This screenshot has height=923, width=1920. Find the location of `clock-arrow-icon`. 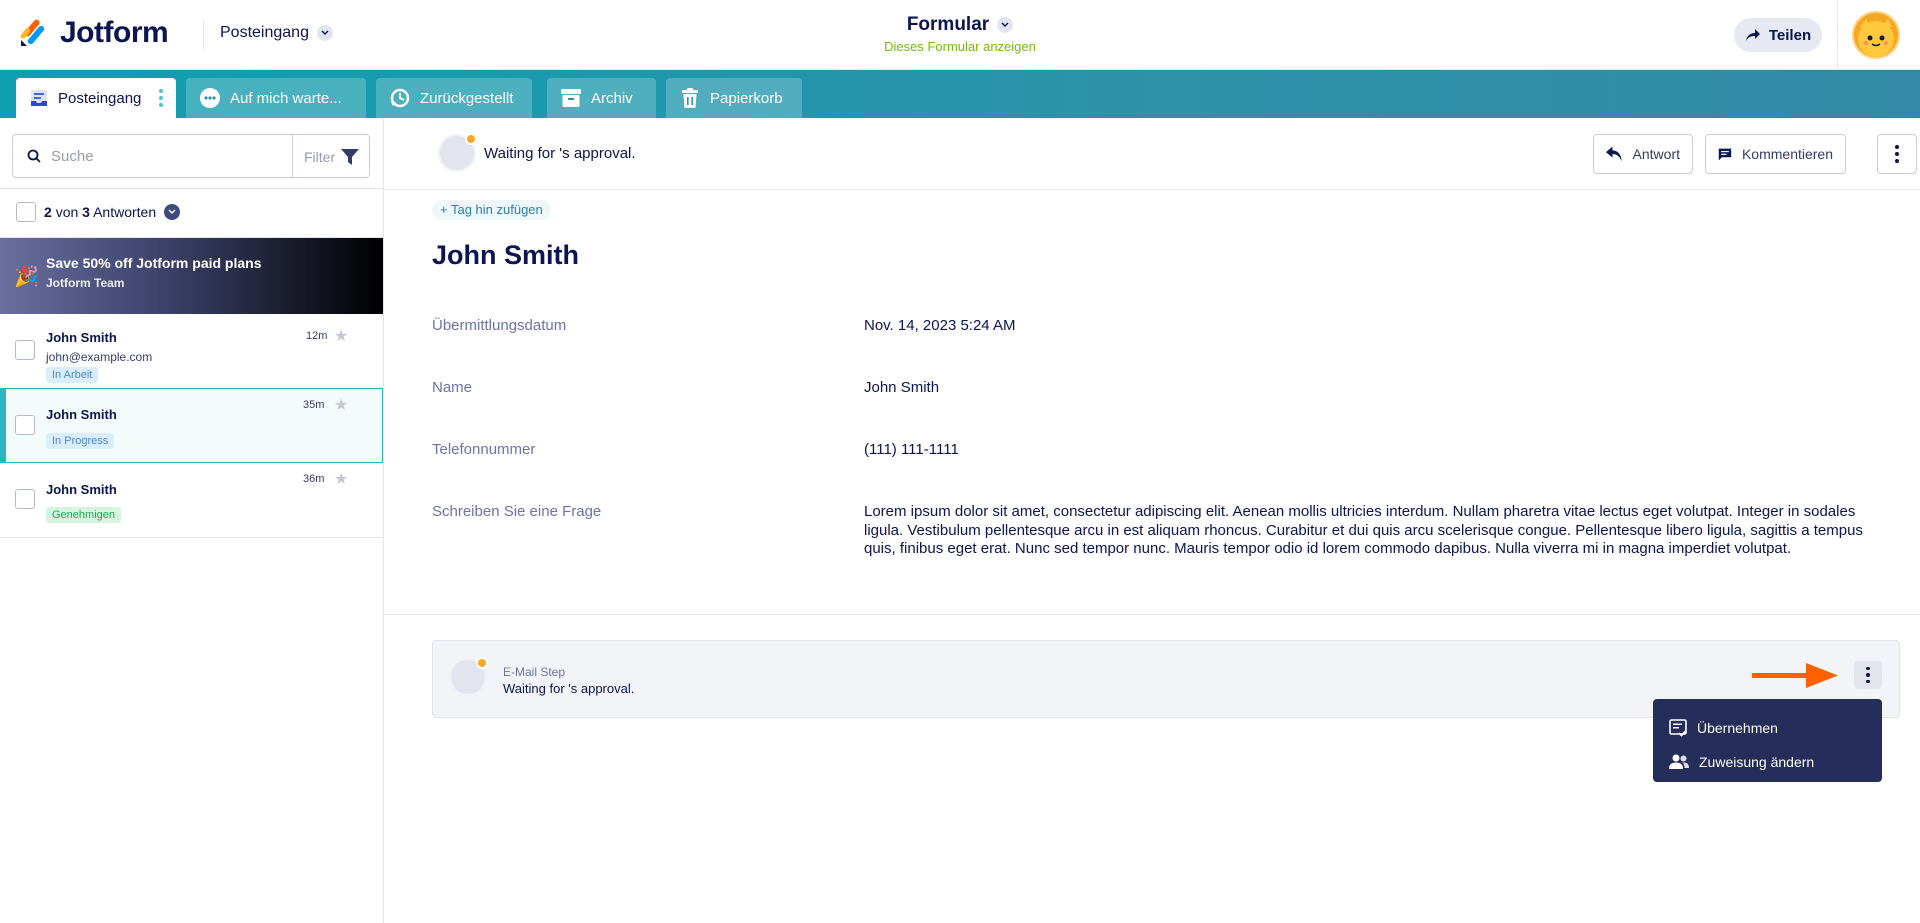

clock-arrow-icon is located at coordinates (400, 98).